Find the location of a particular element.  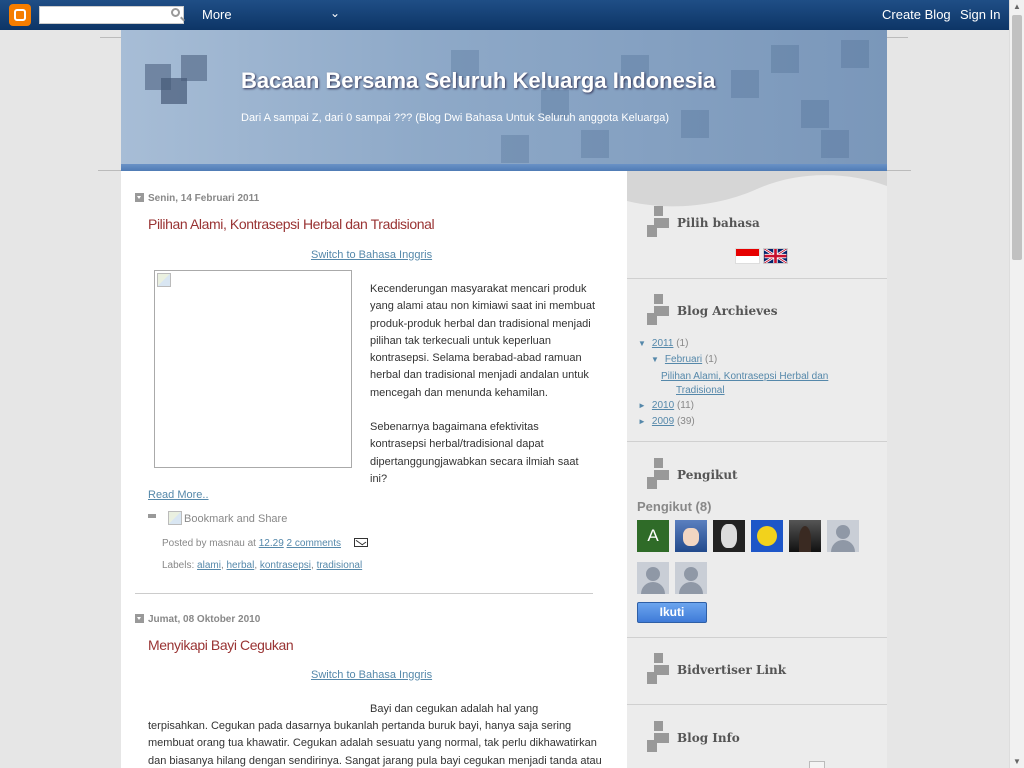

post-separator is located at coordinates (364, 593).